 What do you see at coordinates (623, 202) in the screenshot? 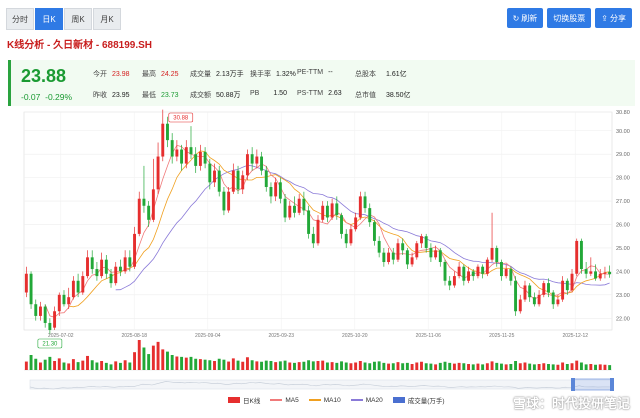
I see `y-tick-label: 27.00` at bounding box center [623, 202].